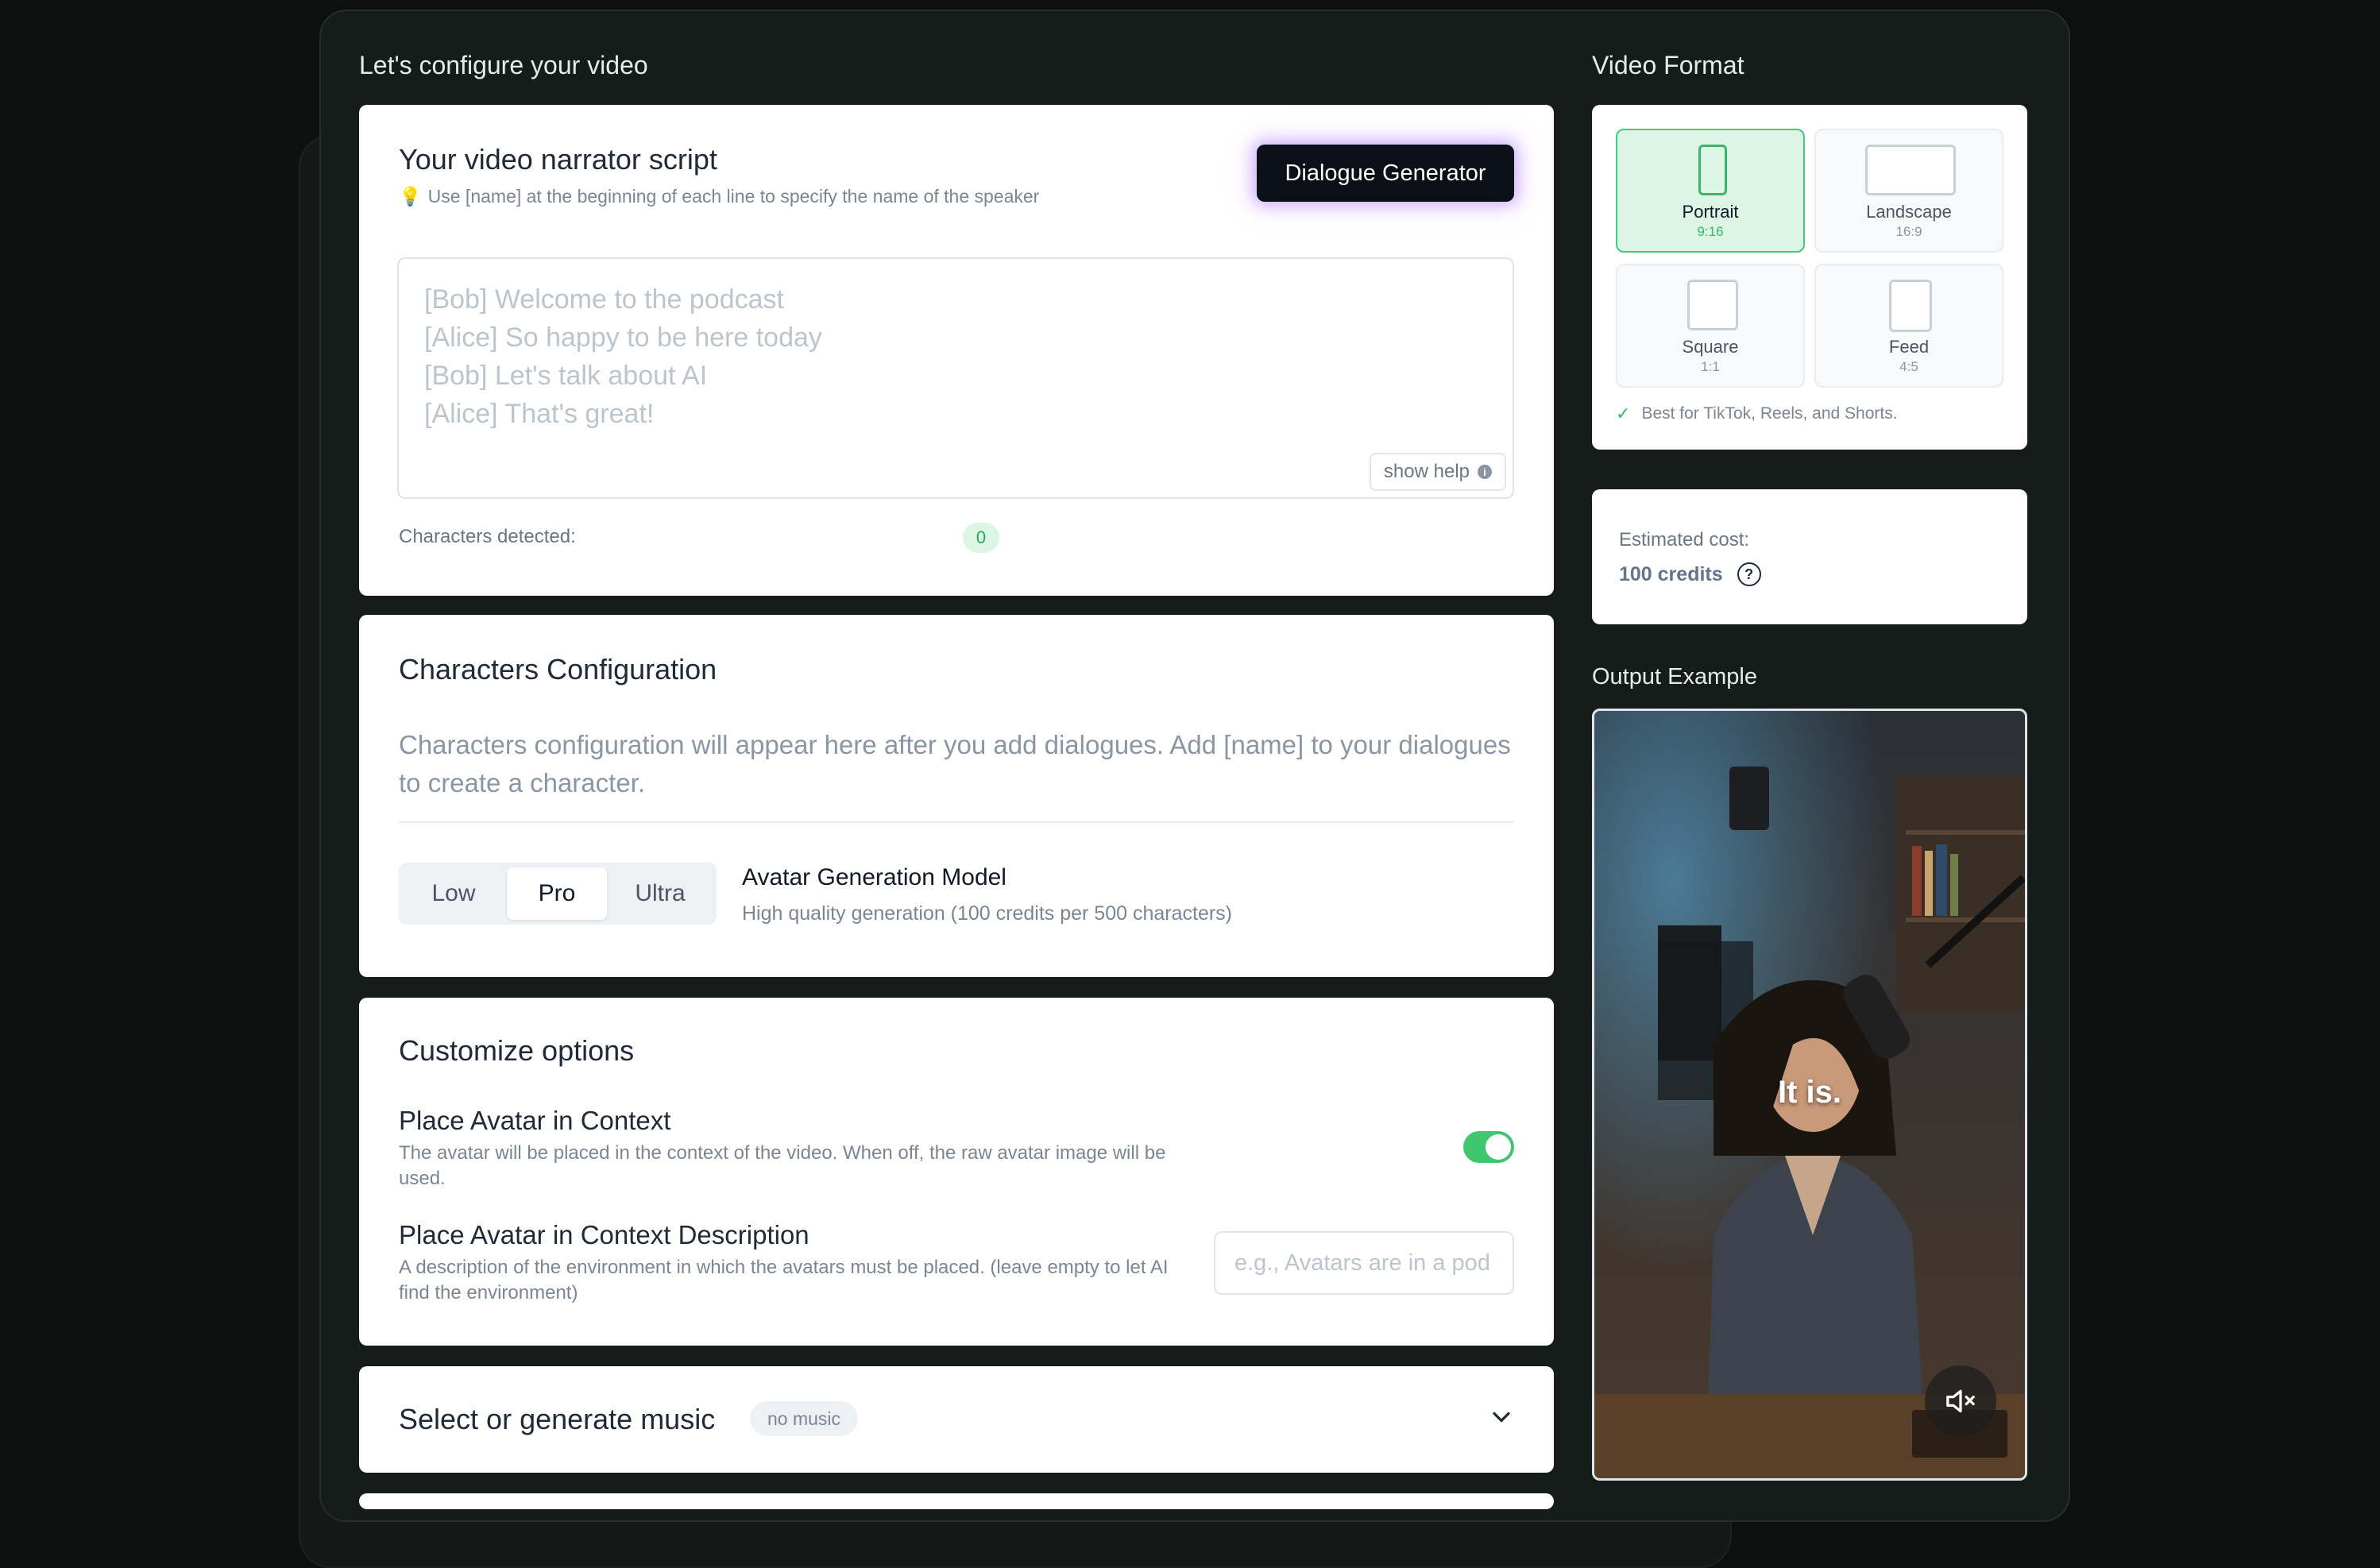 This screenshot has width=2380, height=1568. I want to click on placeholder-line: [Alice] That's great!, so click(539, 414).